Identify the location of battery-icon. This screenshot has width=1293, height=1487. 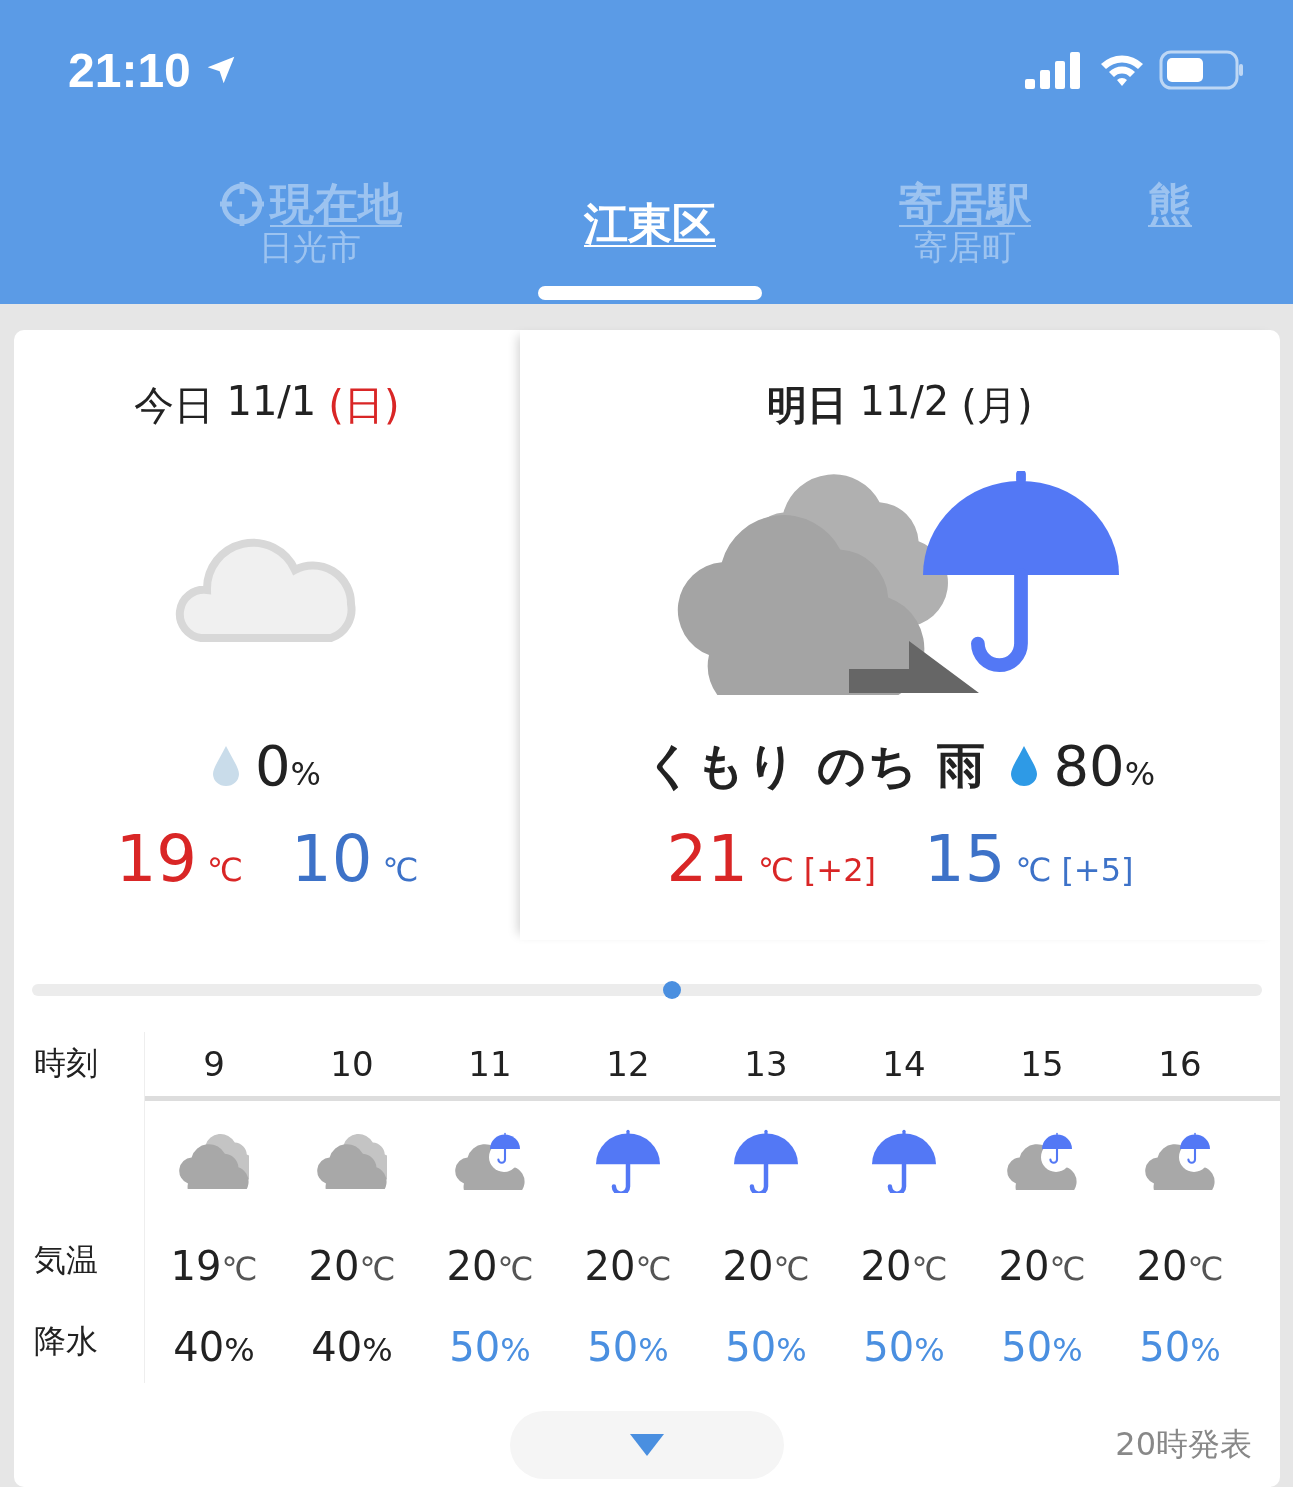
(1202, 70).